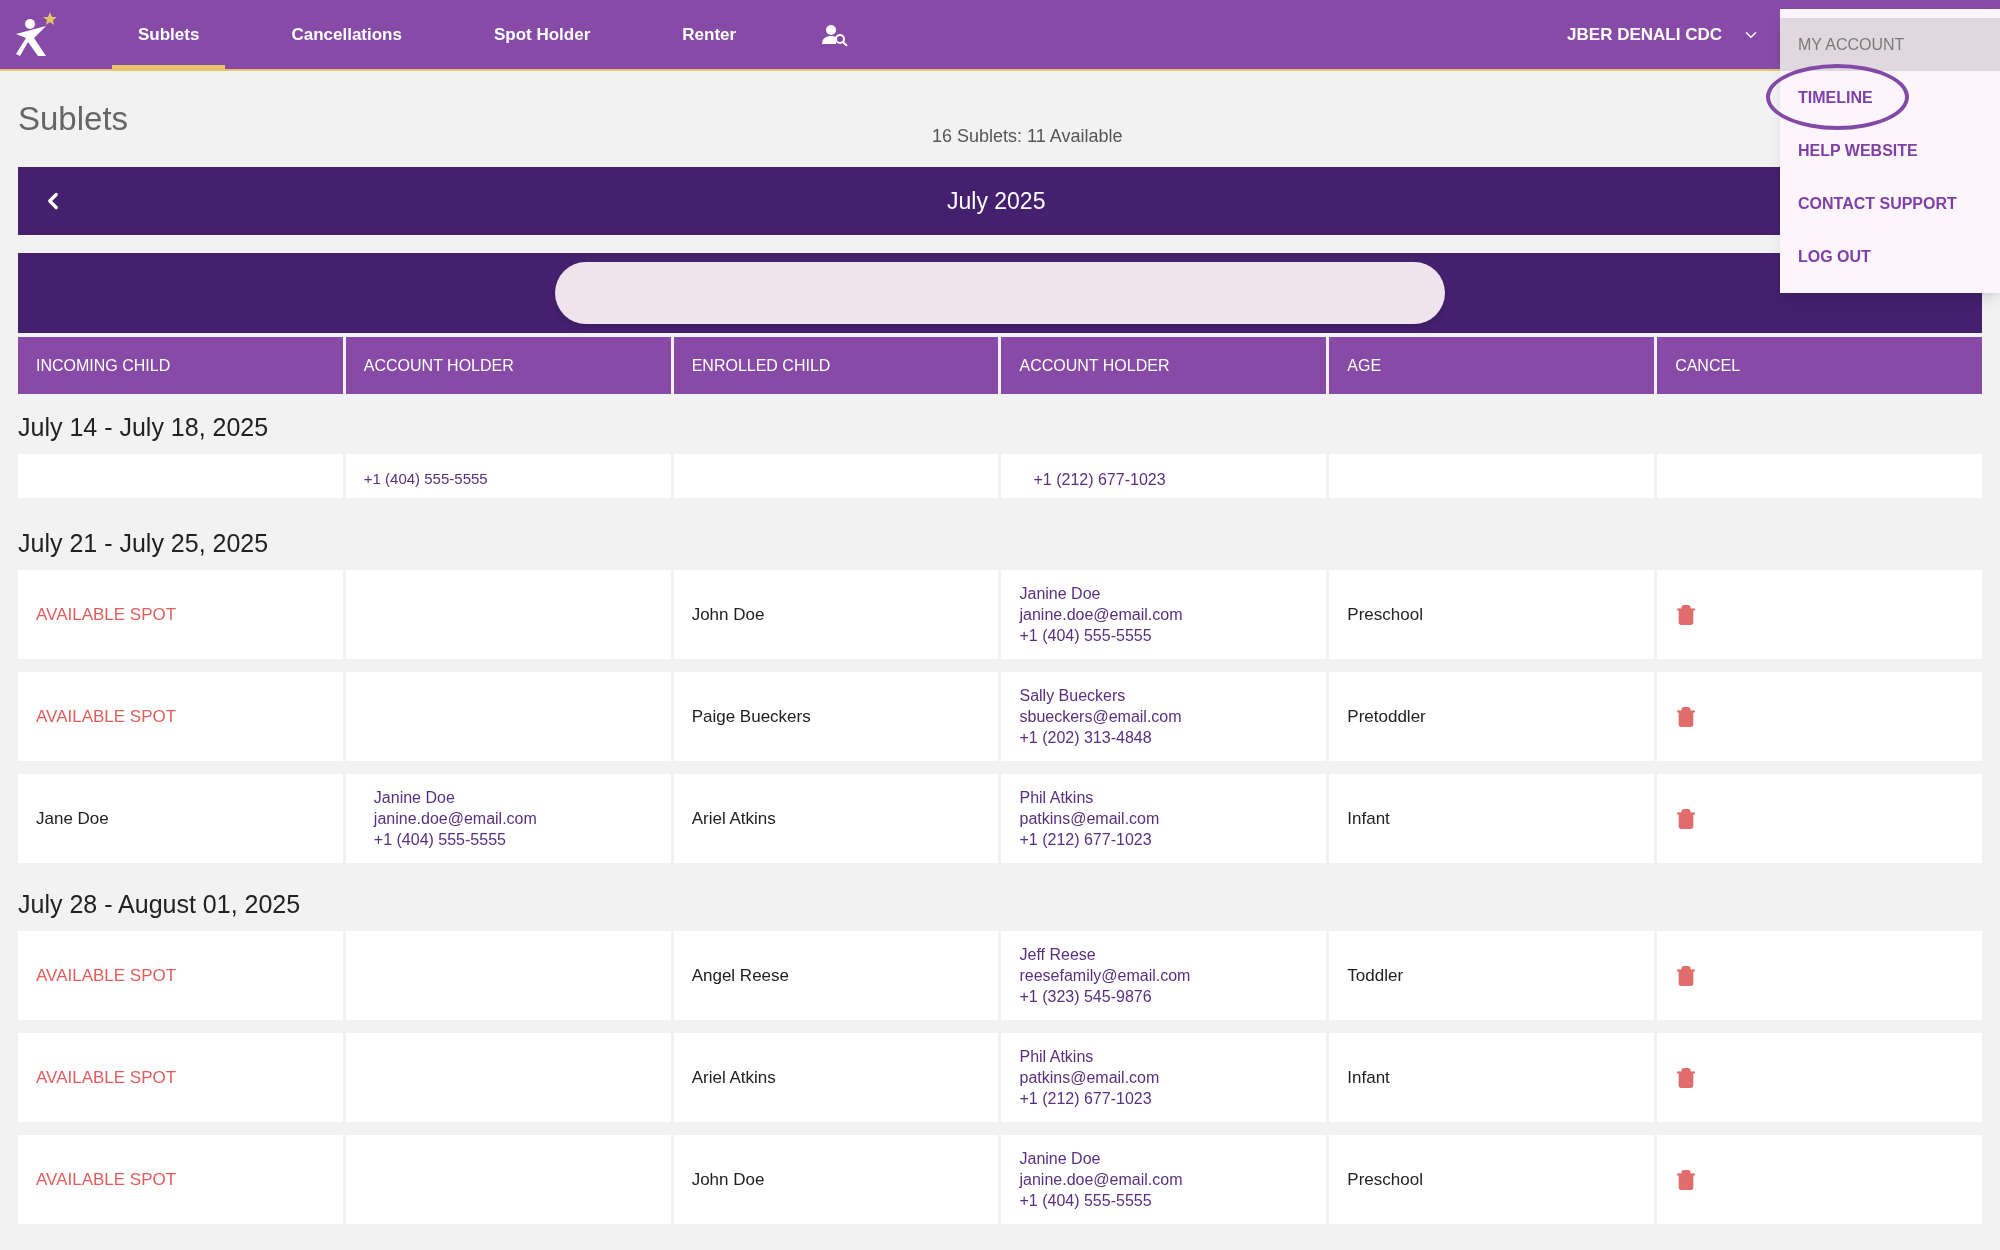 This screenshot has height=1250, width=2000. I want to click on menu-item: CONTACT SUPPORT, so click(1877, 203).